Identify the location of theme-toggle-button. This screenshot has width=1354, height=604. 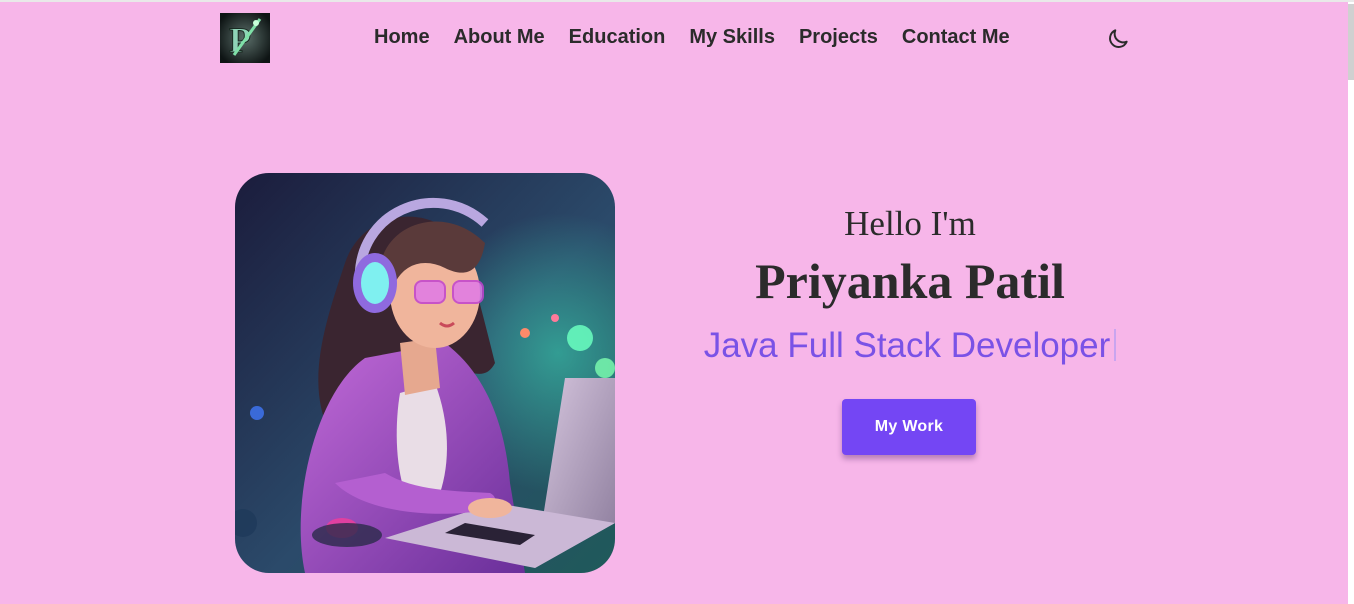
(1118, 39).